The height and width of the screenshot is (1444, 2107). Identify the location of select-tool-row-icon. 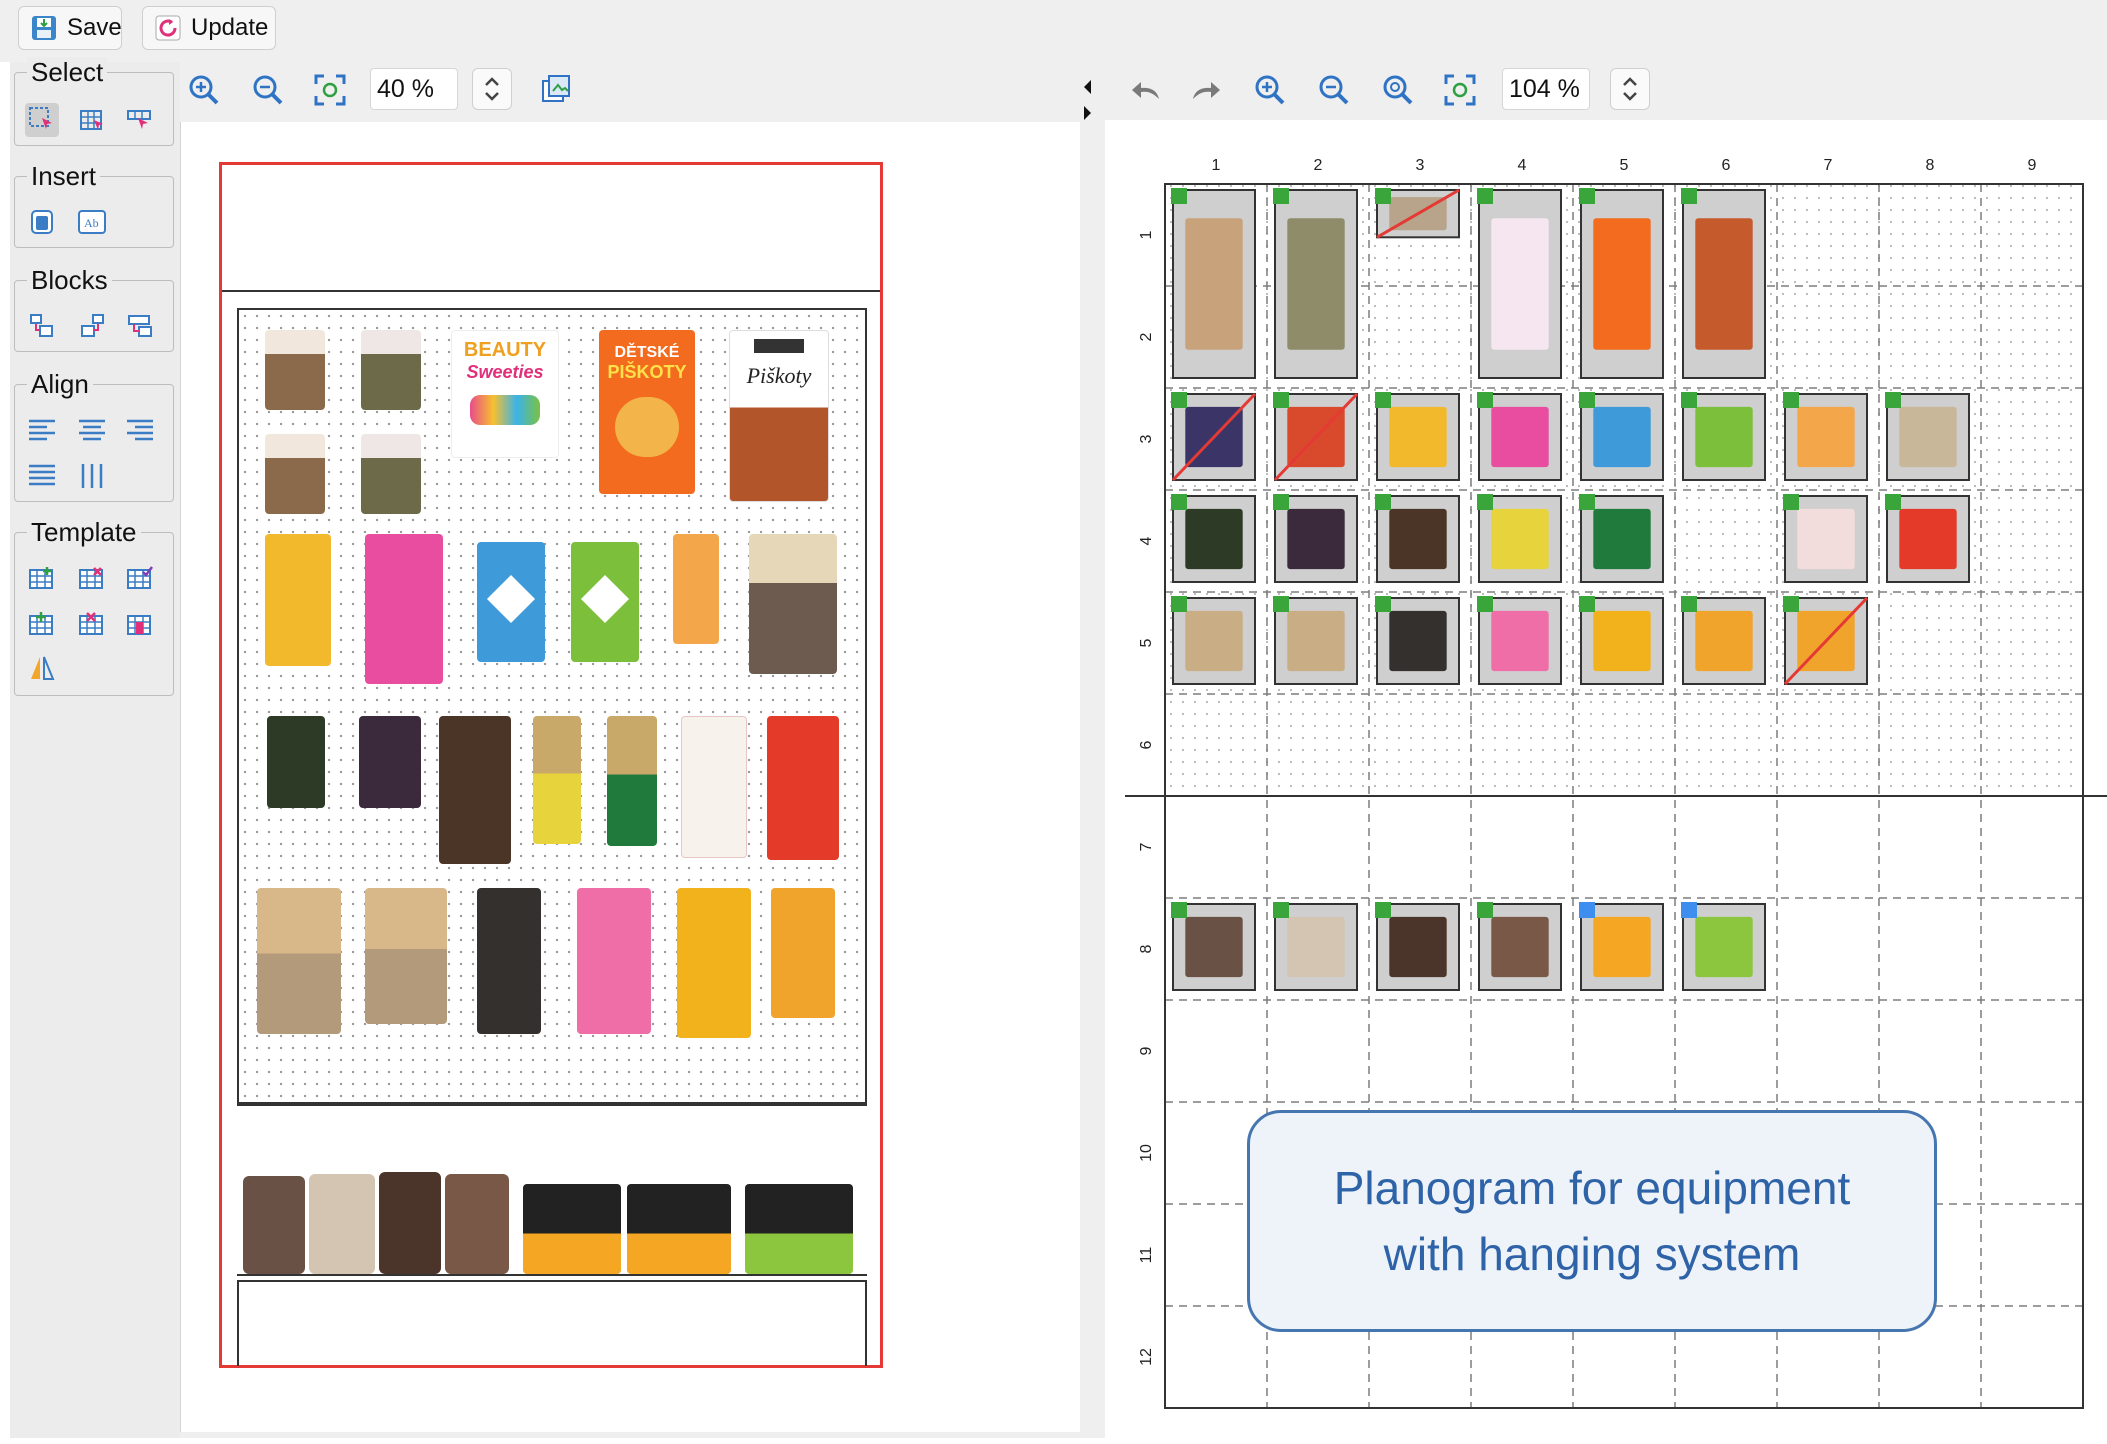
(140, 120).